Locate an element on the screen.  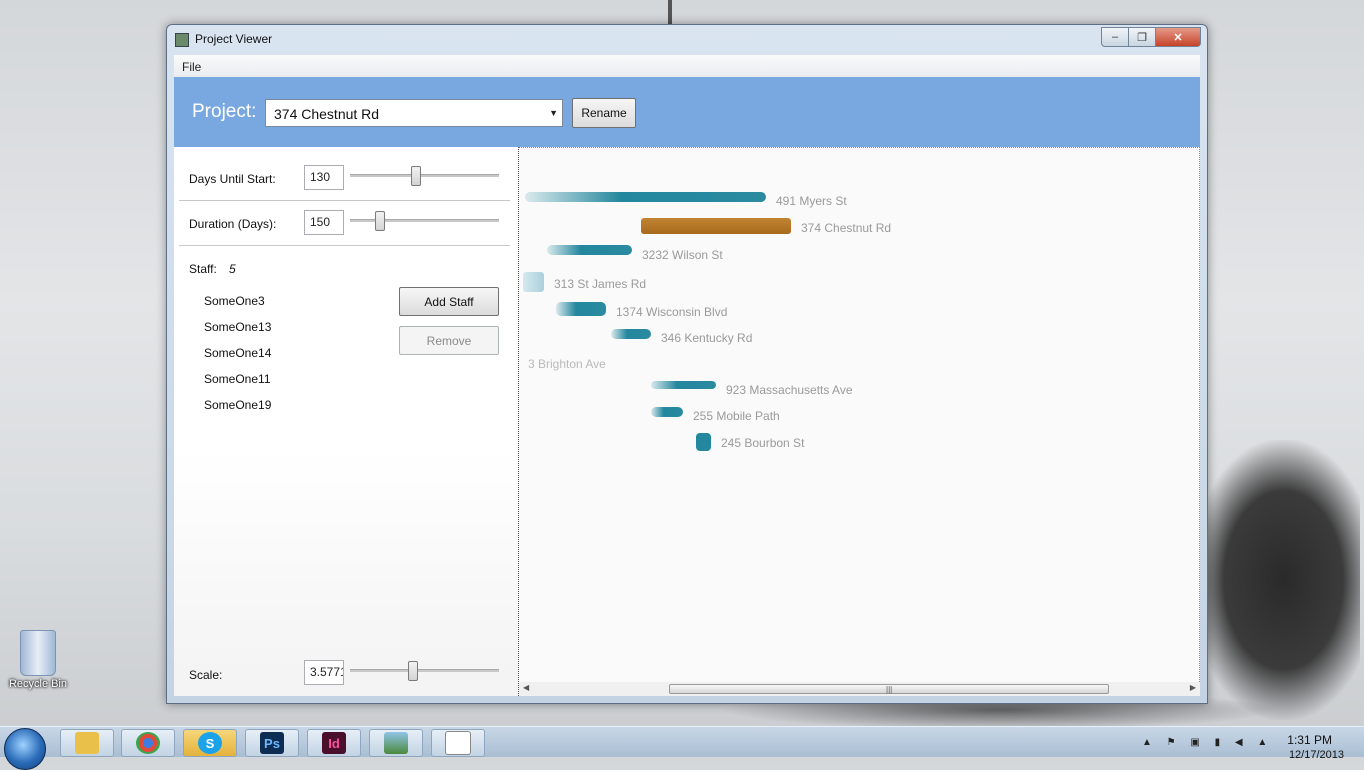
timeline-label: 3 Brighton Ave is located at coordinates (567, 364).